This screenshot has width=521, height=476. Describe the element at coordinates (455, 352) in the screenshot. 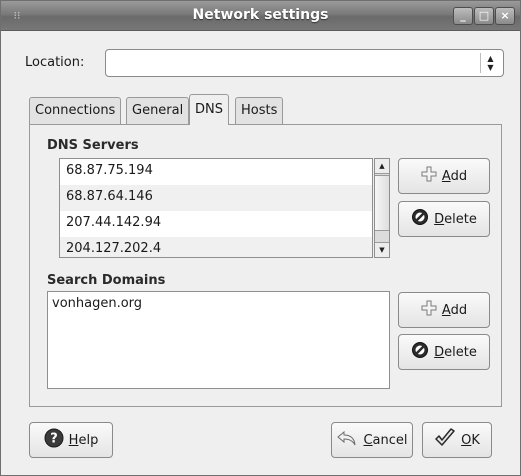

I see `search-delete-label: Delete` at that location.